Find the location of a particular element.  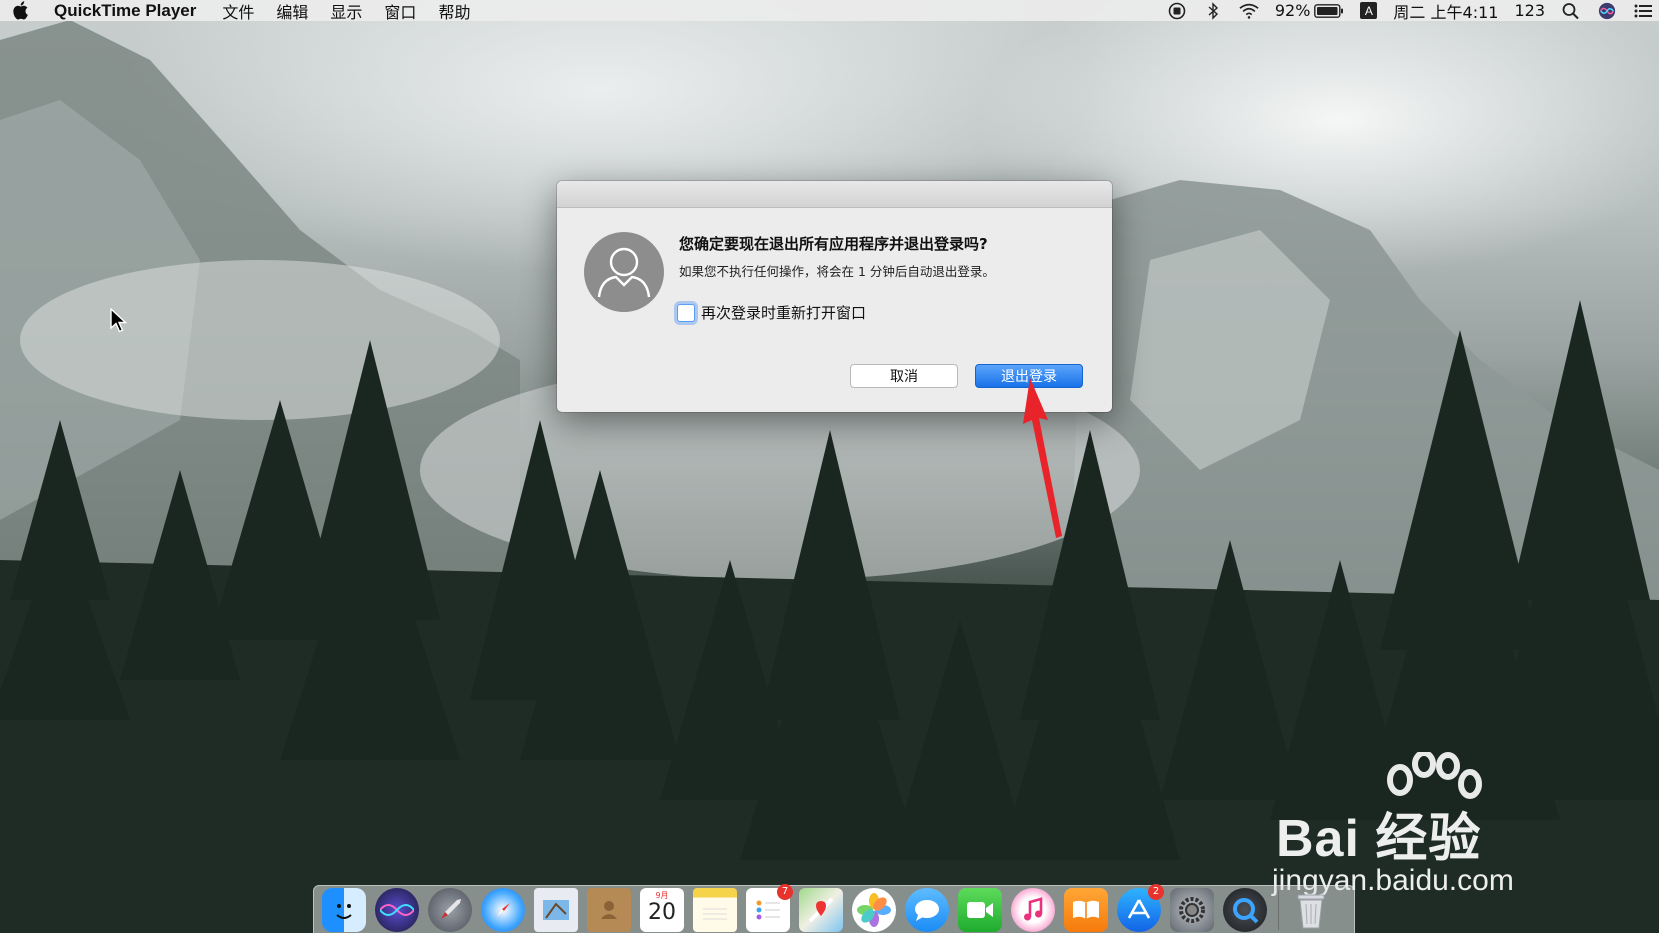

notes-icon is located at coordinates (715, 909).